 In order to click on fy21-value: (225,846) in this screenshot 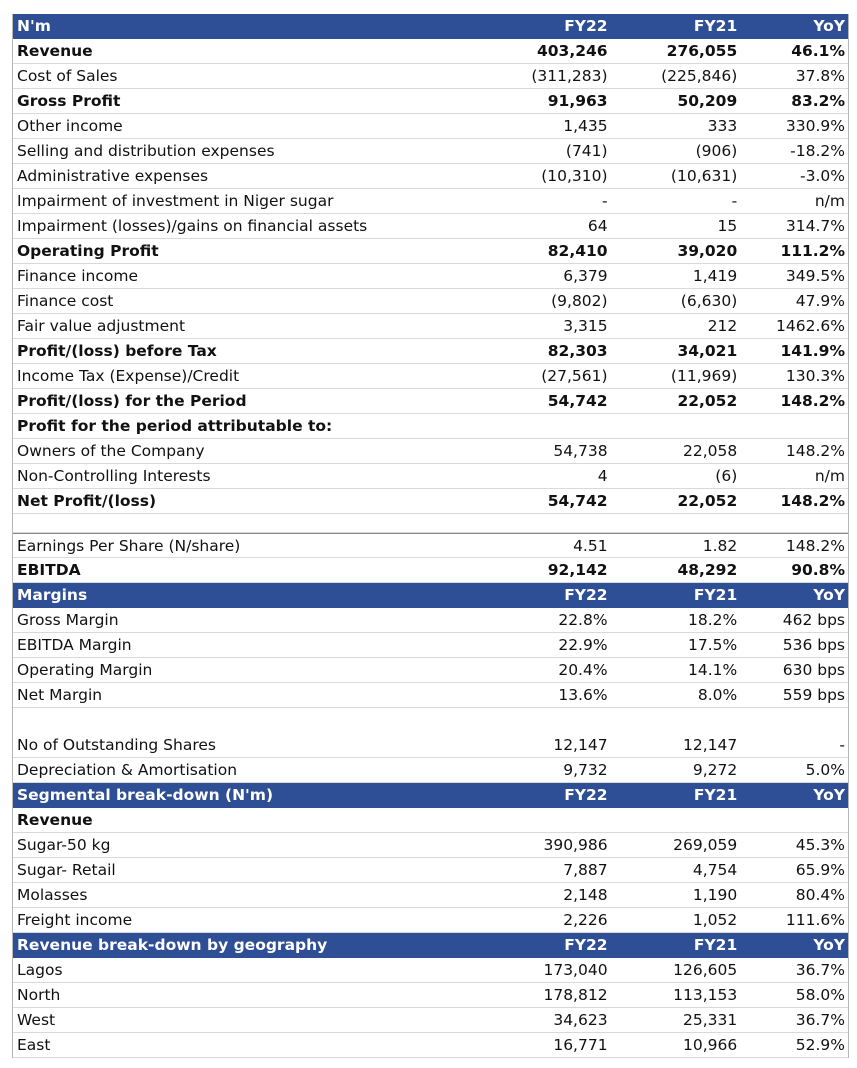, I will do `click(699, 76)`.